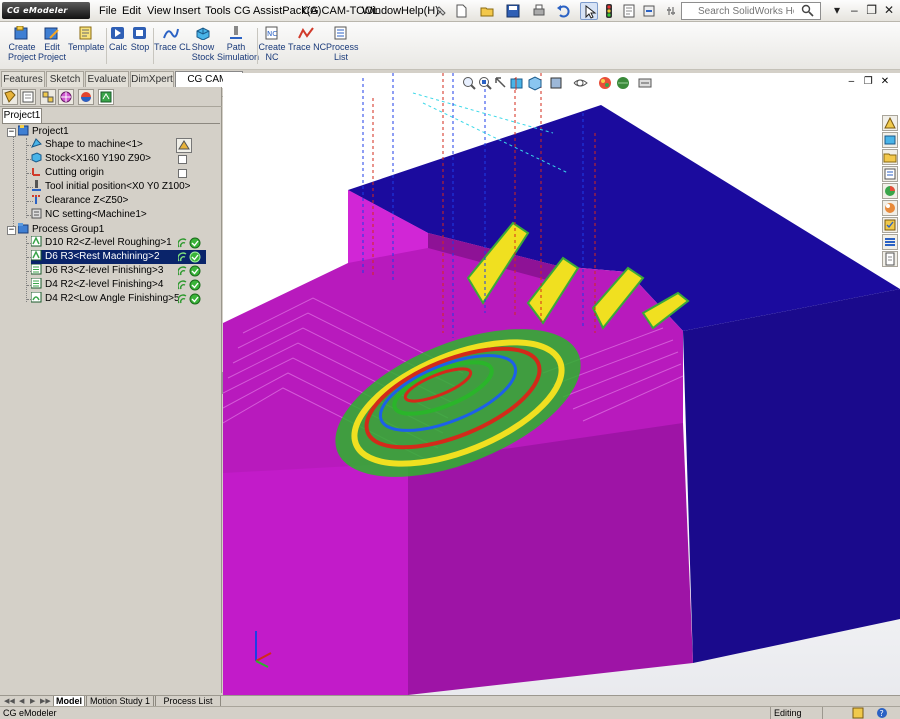  What do you see at coordinates (182, 173) in the screenshot?
I see `origin-visibility-checkbox` at bounding box center [182, 173].